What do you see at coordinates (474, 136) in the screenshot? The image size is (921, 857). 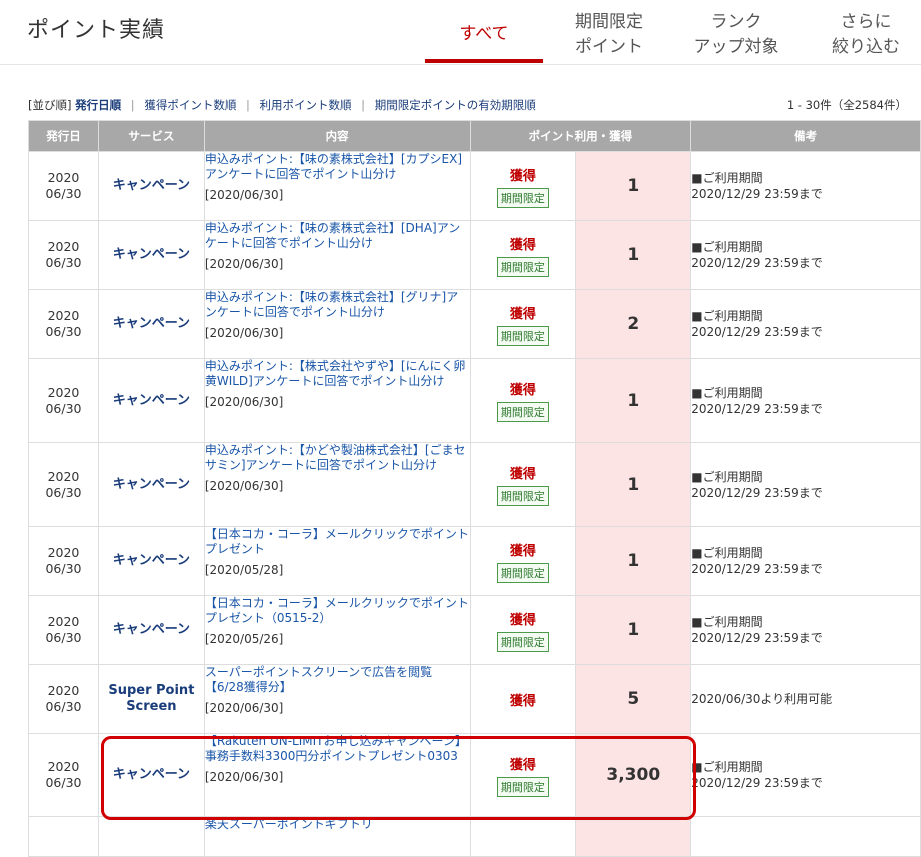 I see `table-header-row: 発行日 サービス 内容 ポイント利用・獲得 備考` at bounding box center [474, 136].